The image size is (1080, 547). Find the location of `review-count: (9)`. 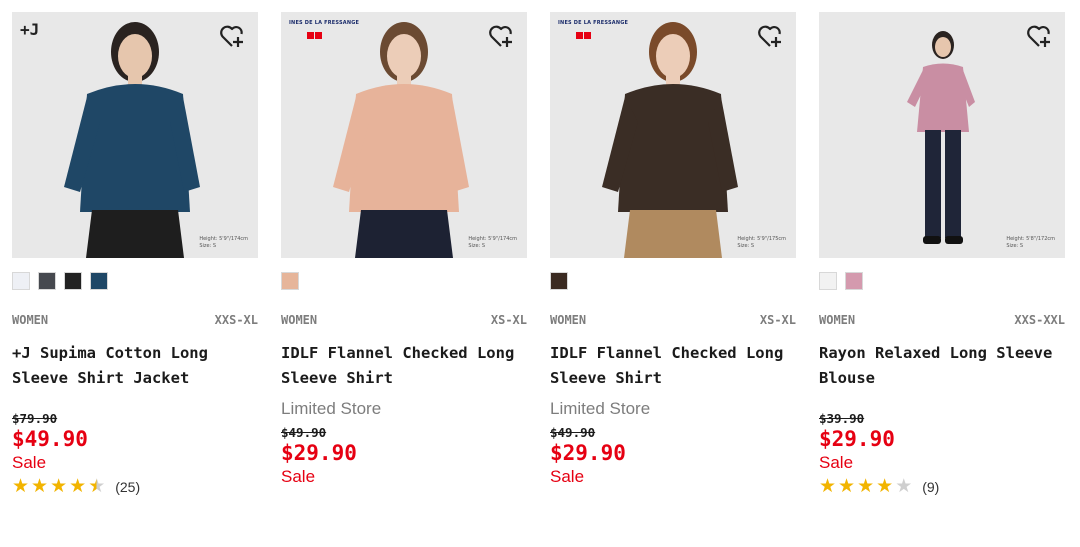

review-count: (9) is located at coordinates (930, 487).